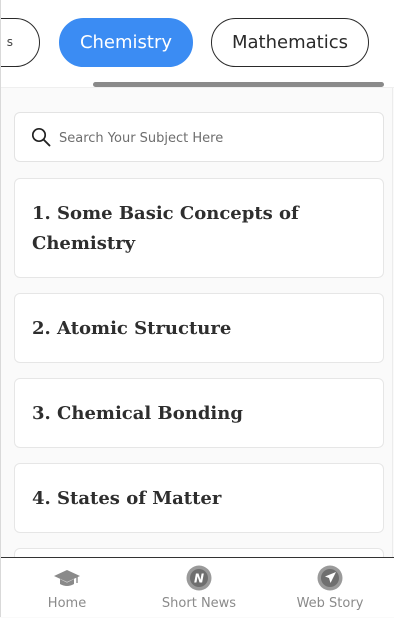  I want to click on search-icon, so click(41, 137).